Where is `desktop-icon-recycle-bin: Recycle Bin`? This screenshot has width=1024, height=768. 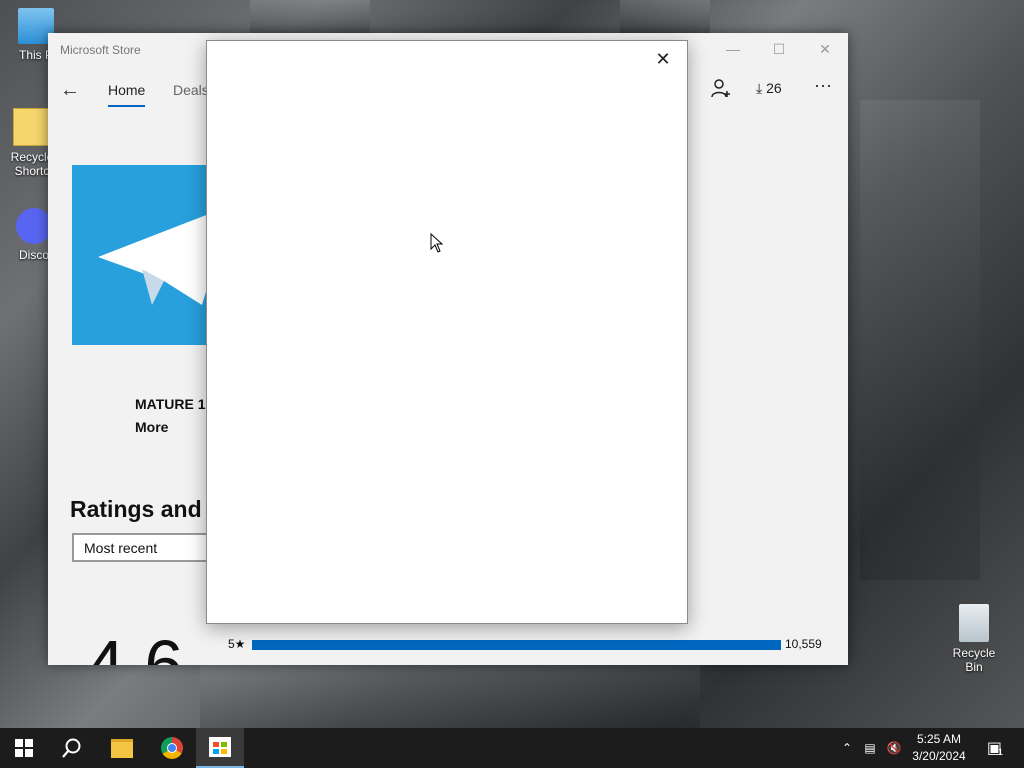
desktop-icon-recycle-bin: Recycle Bin is located at coordinates (974, 639).